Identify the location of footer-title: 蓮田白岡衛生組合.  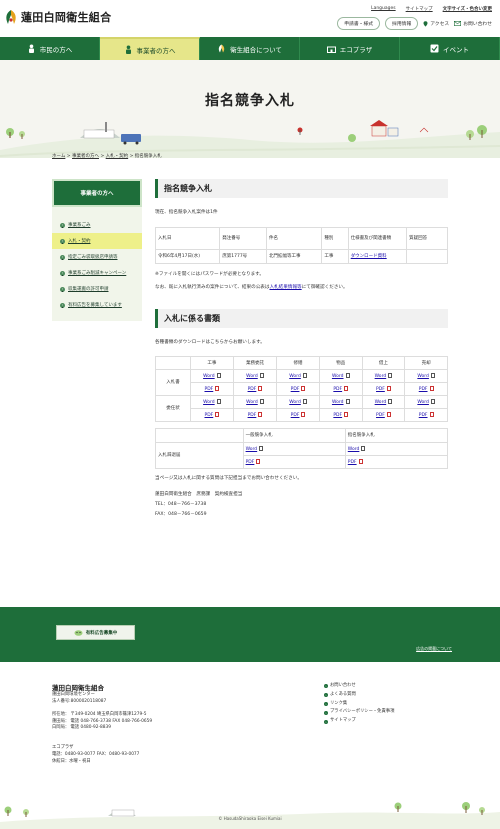
(78, 688).